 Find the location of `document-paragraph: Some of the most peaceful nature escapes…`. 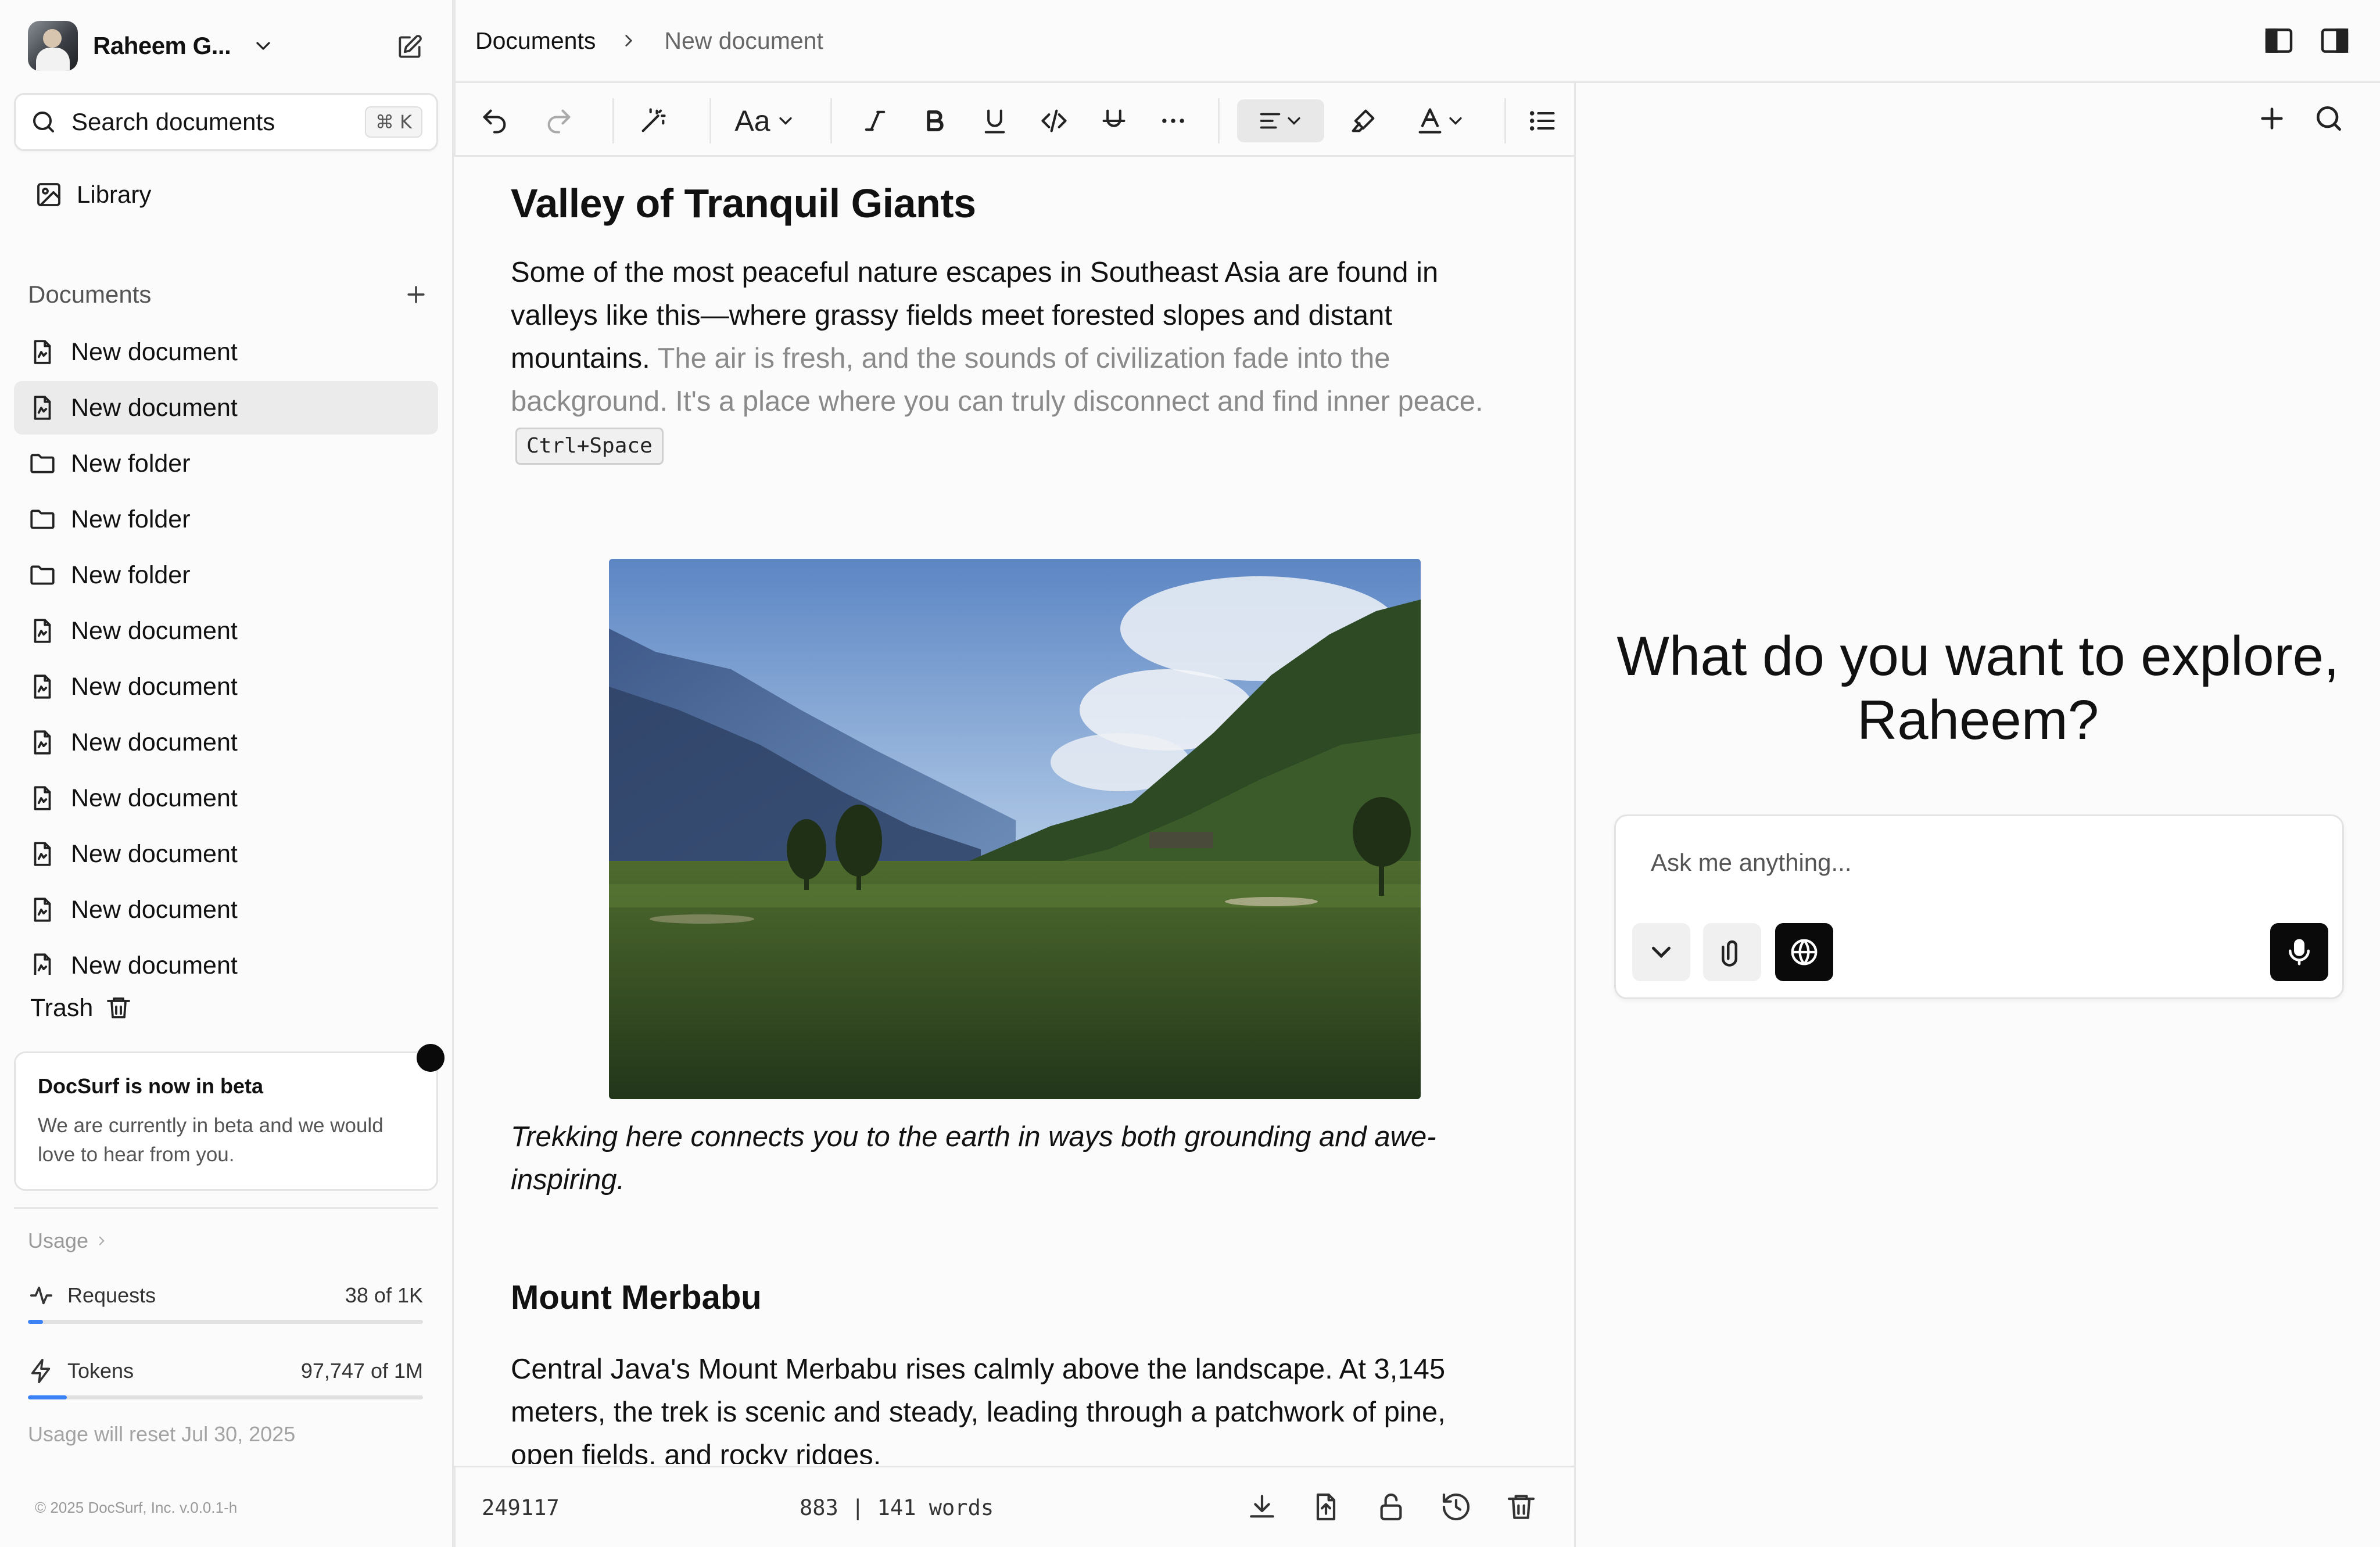

document-paragraph: Some of the most peaceful nature escapes… is located at coordinates (1011, 358).